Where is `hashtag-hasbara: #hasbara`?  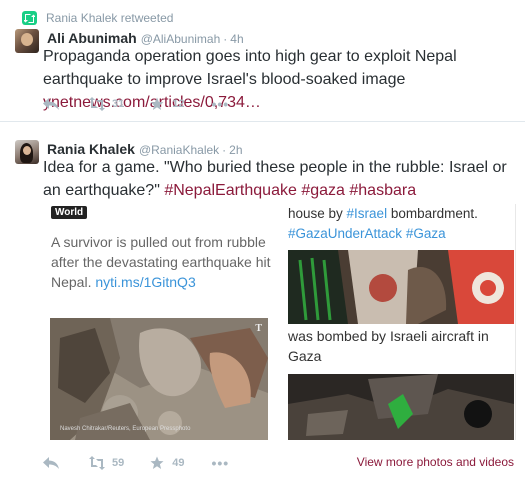 hashtag-hasbara: #hasbara is located at coordinates (382, 190).